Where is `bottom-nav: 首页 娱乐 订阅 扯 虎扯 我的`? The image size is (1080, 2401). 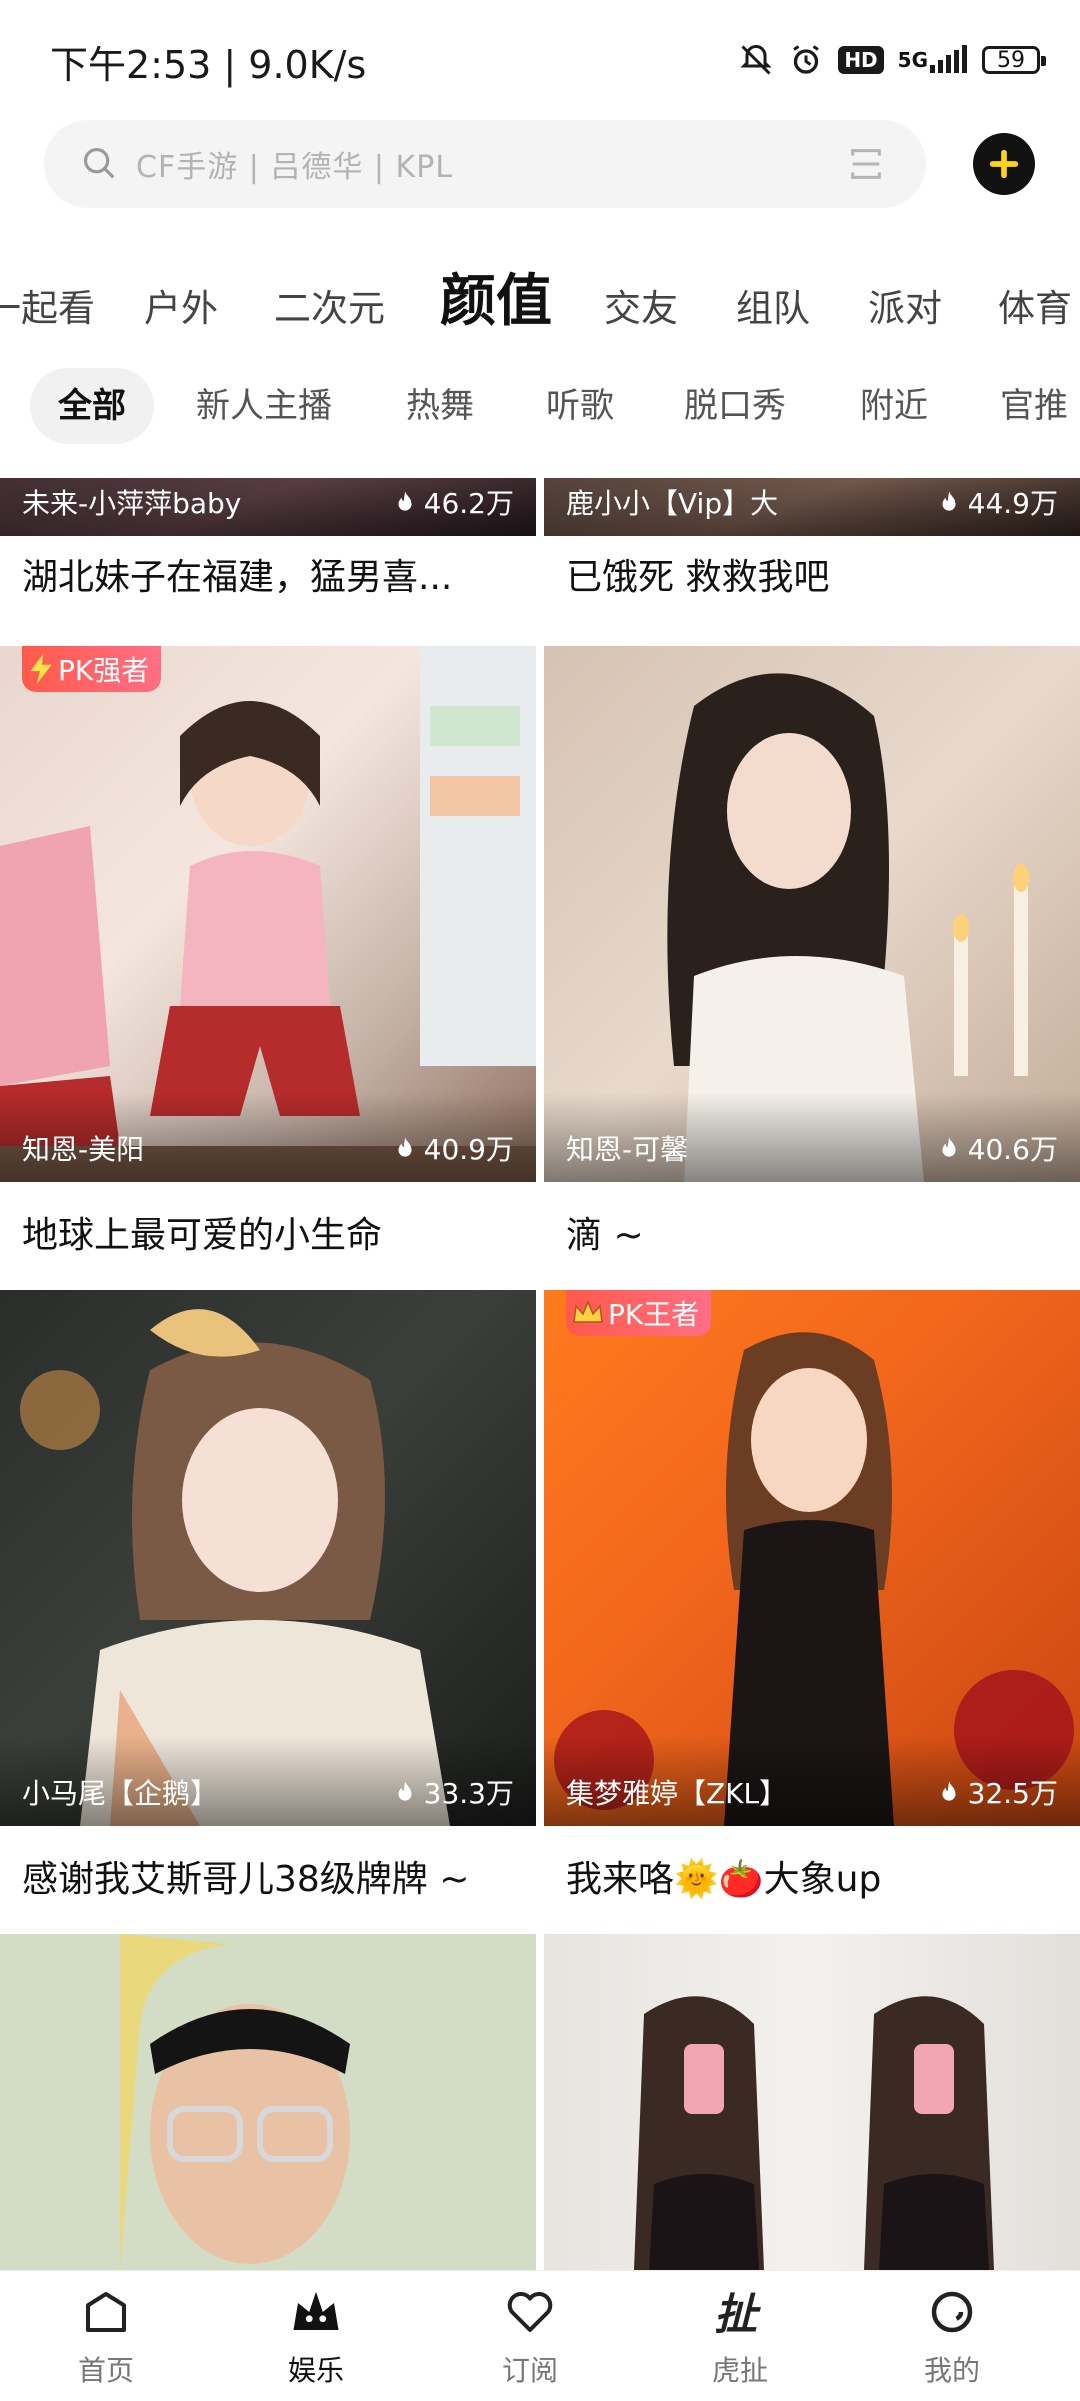
bottom-nav: 首页 娱乐 订阅 扯 虎扯 我的 is located at coordinates (540, 2335).